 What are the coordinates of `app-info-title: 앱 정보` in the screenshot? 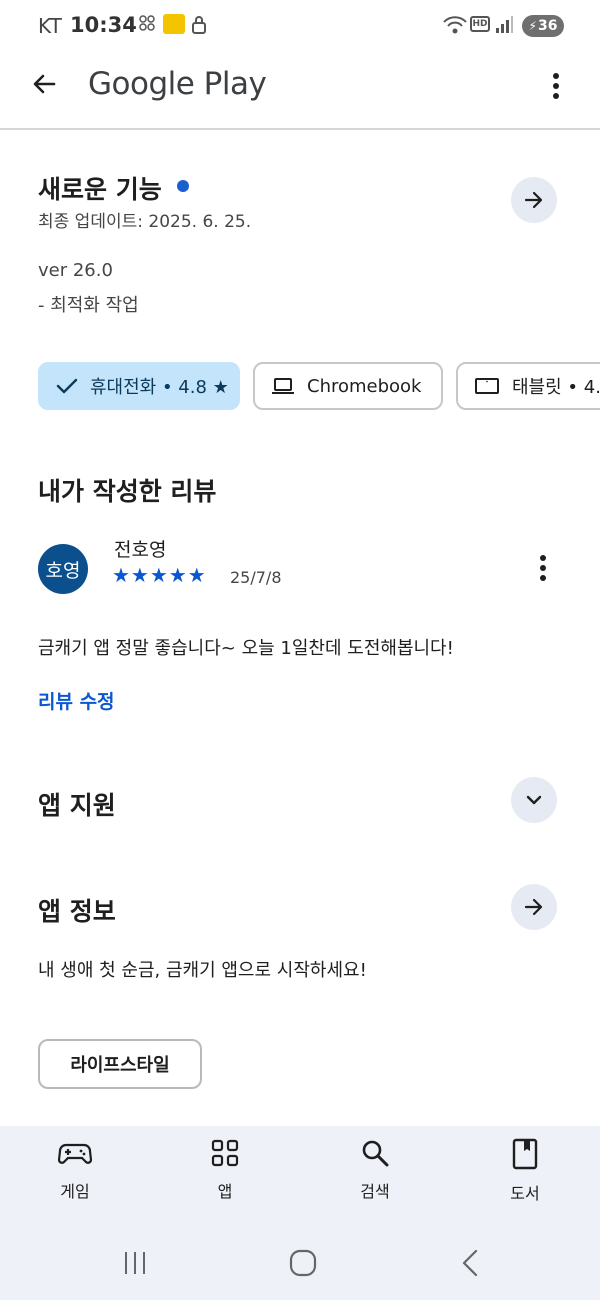 It's located at (77, 911).